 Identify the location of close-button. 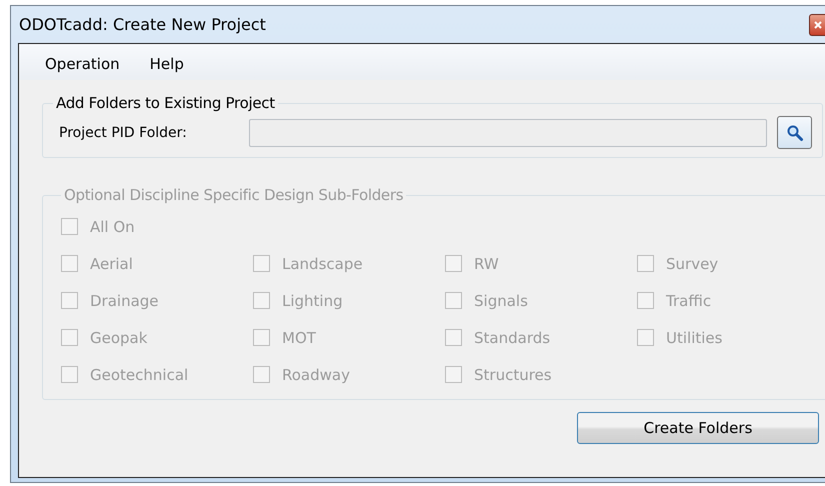
(817, 25).